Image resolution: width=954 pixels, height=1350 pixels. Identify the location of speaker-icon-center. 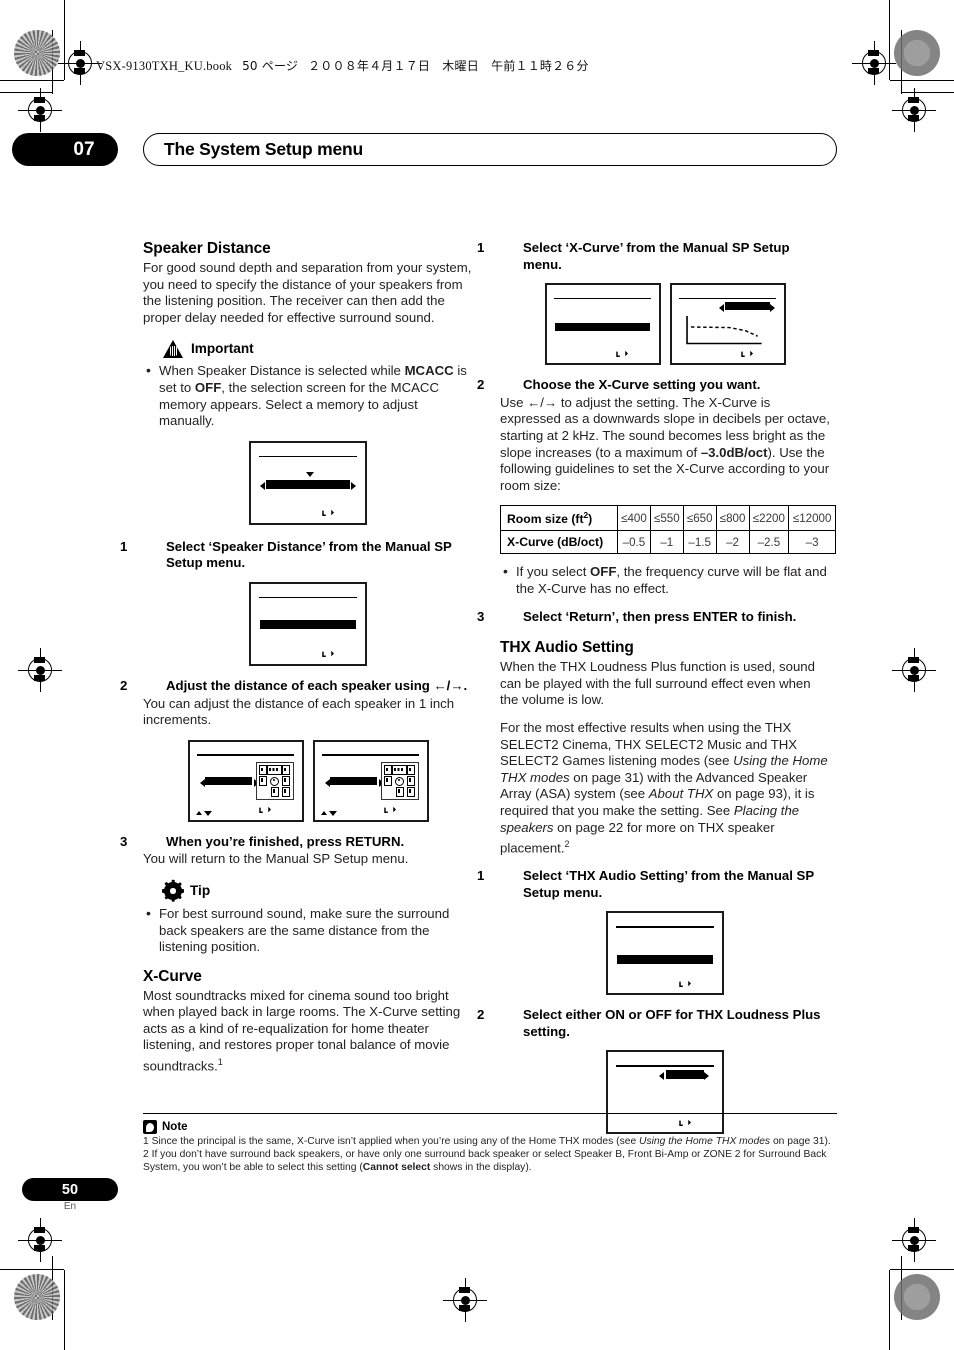
(275, 770).